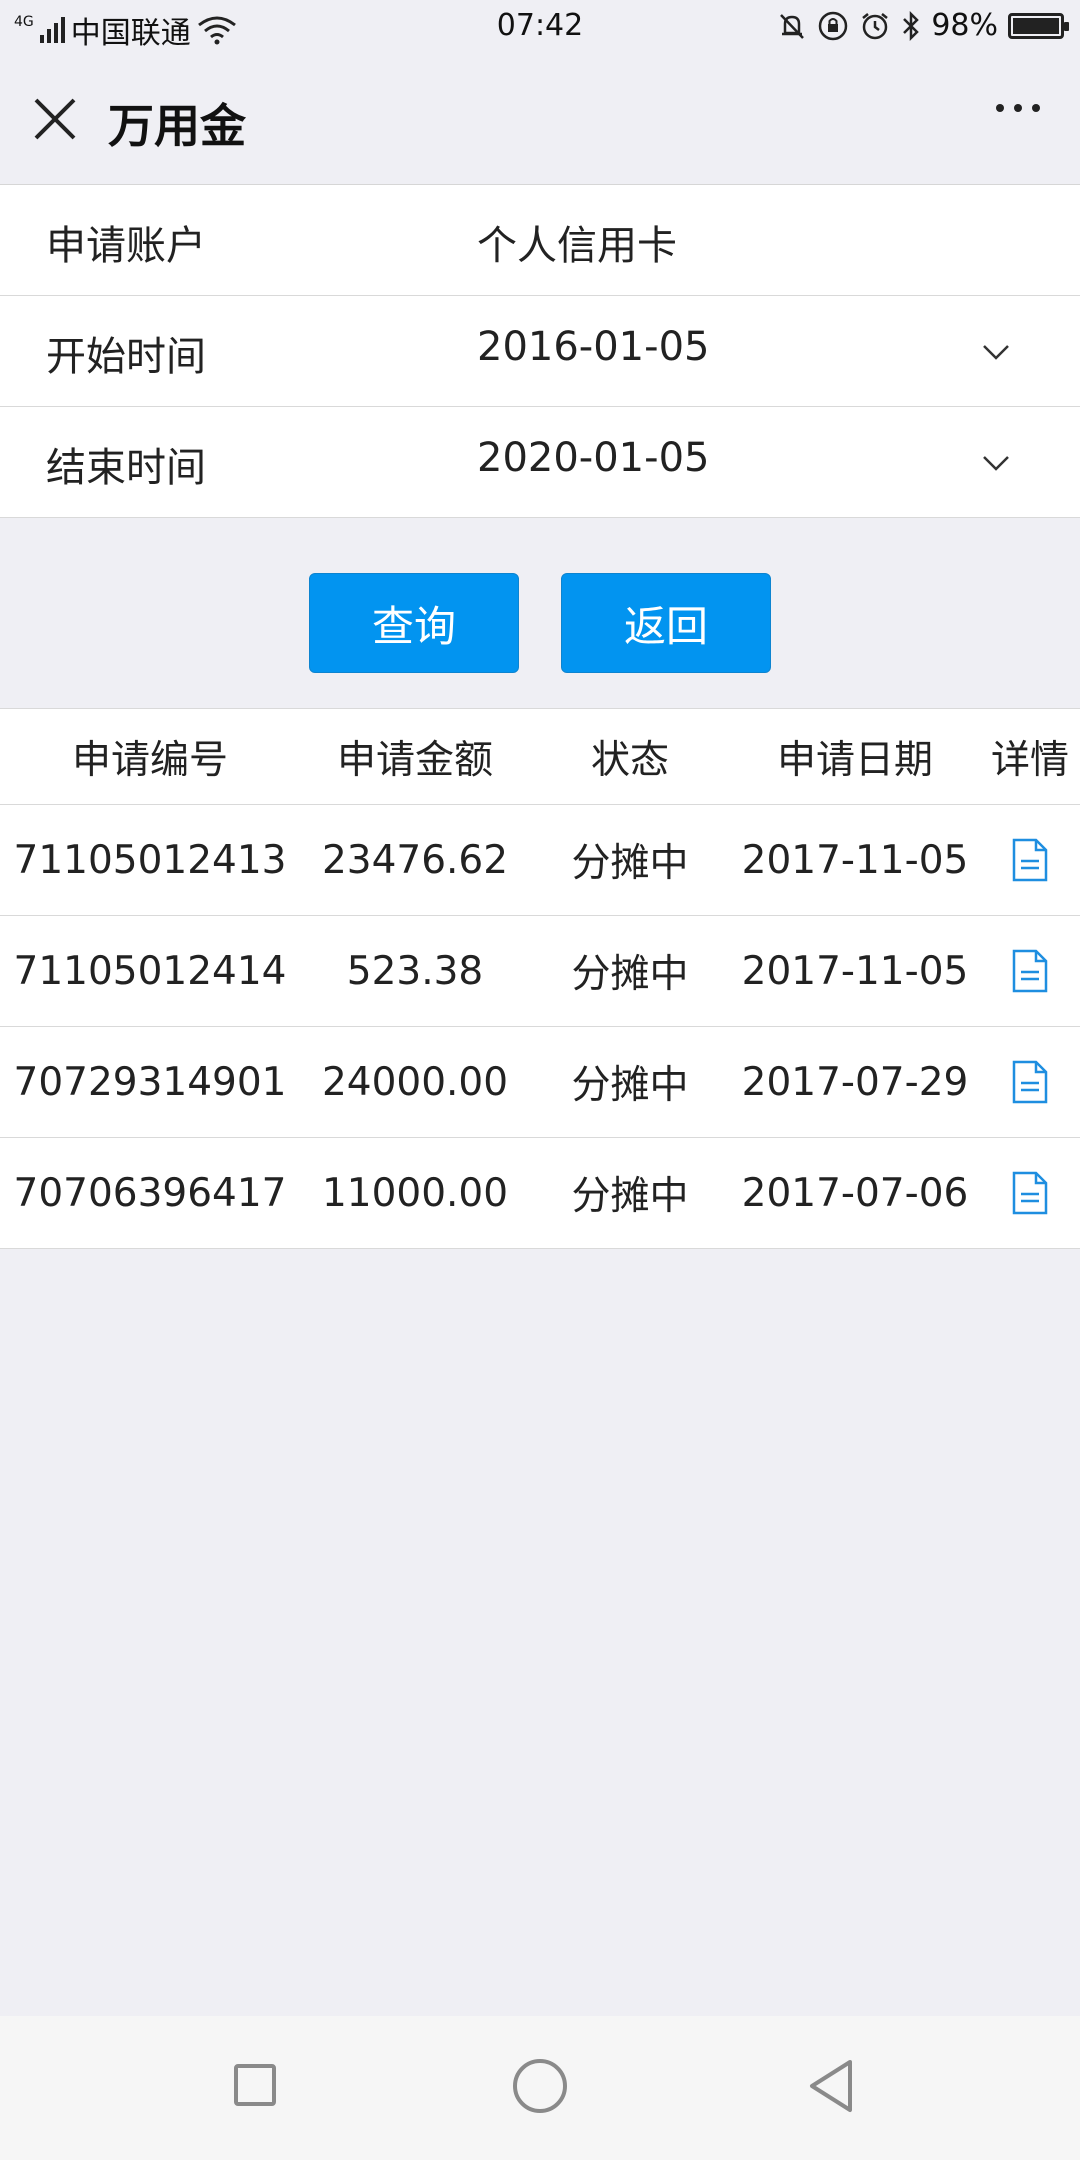 The image size is (1080, 2160). I want to click on form-row-account: 申请账户 个人信用卡, so click(540, 240).